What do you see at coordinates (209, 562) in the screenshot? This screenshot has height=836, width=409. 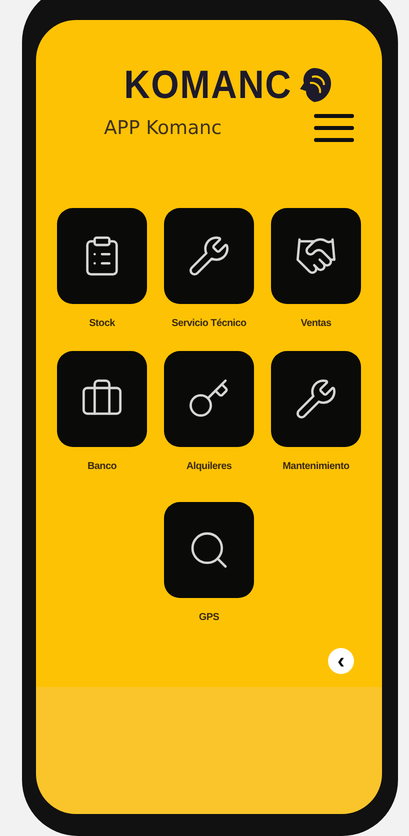 I see `menu-item: GPS` at bounding box center [209, 562].